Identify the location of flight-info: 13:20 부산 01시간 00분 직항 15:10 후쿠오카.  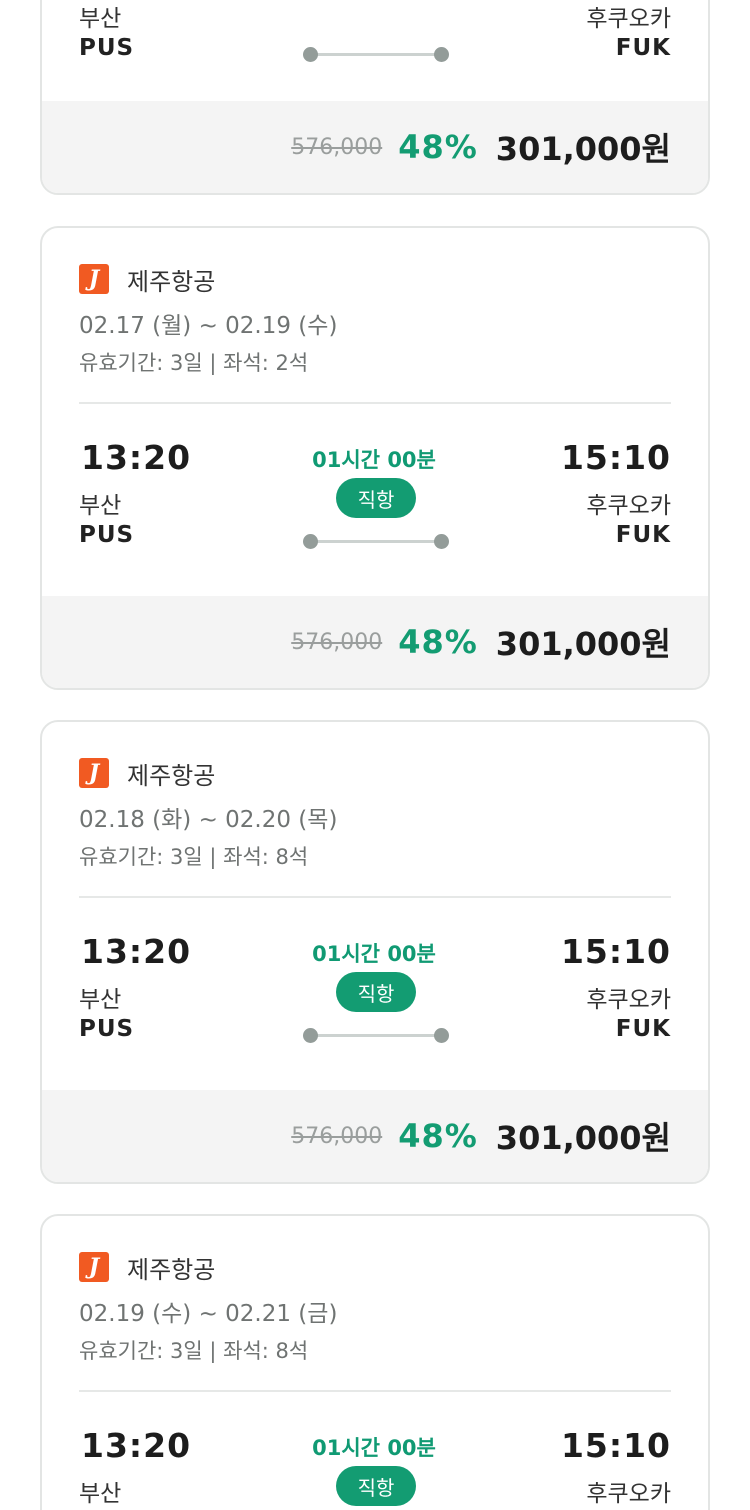
(375, 1451).